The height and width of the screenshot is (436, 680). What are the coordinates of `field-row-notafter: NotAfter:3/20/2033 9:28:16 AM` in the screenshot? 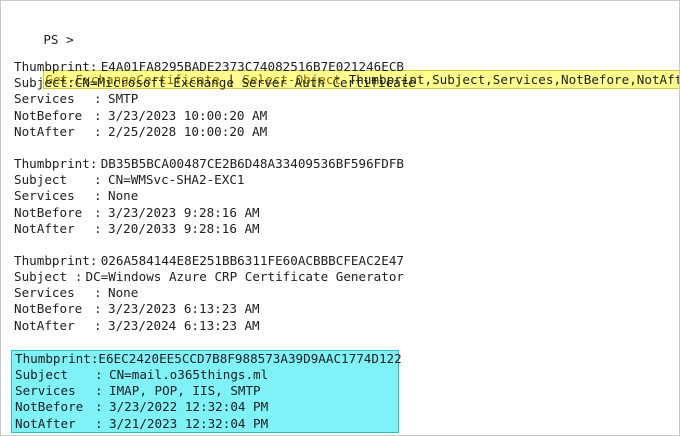 It's located at (209, 229).